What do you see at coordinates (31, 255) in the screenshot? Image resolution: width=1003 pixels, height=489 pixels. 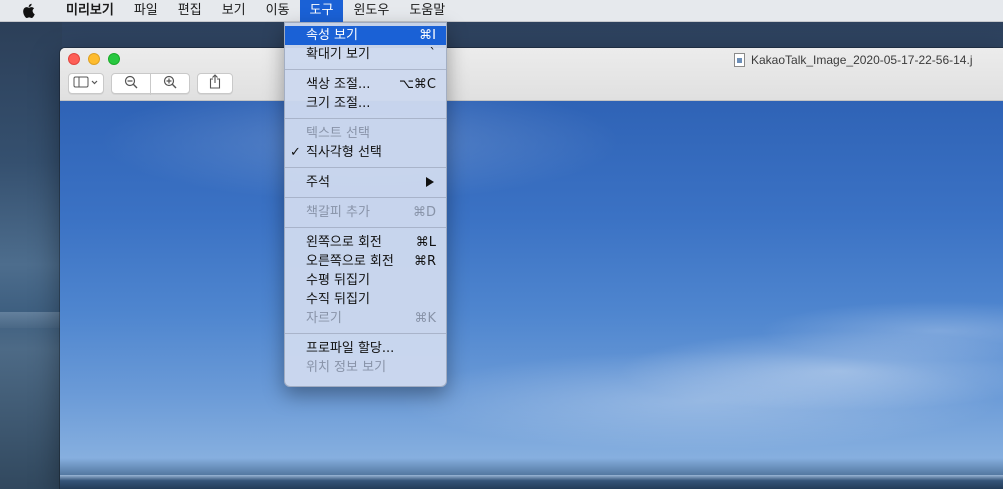 I see `desktop-background` at bounding box center [31, 255].